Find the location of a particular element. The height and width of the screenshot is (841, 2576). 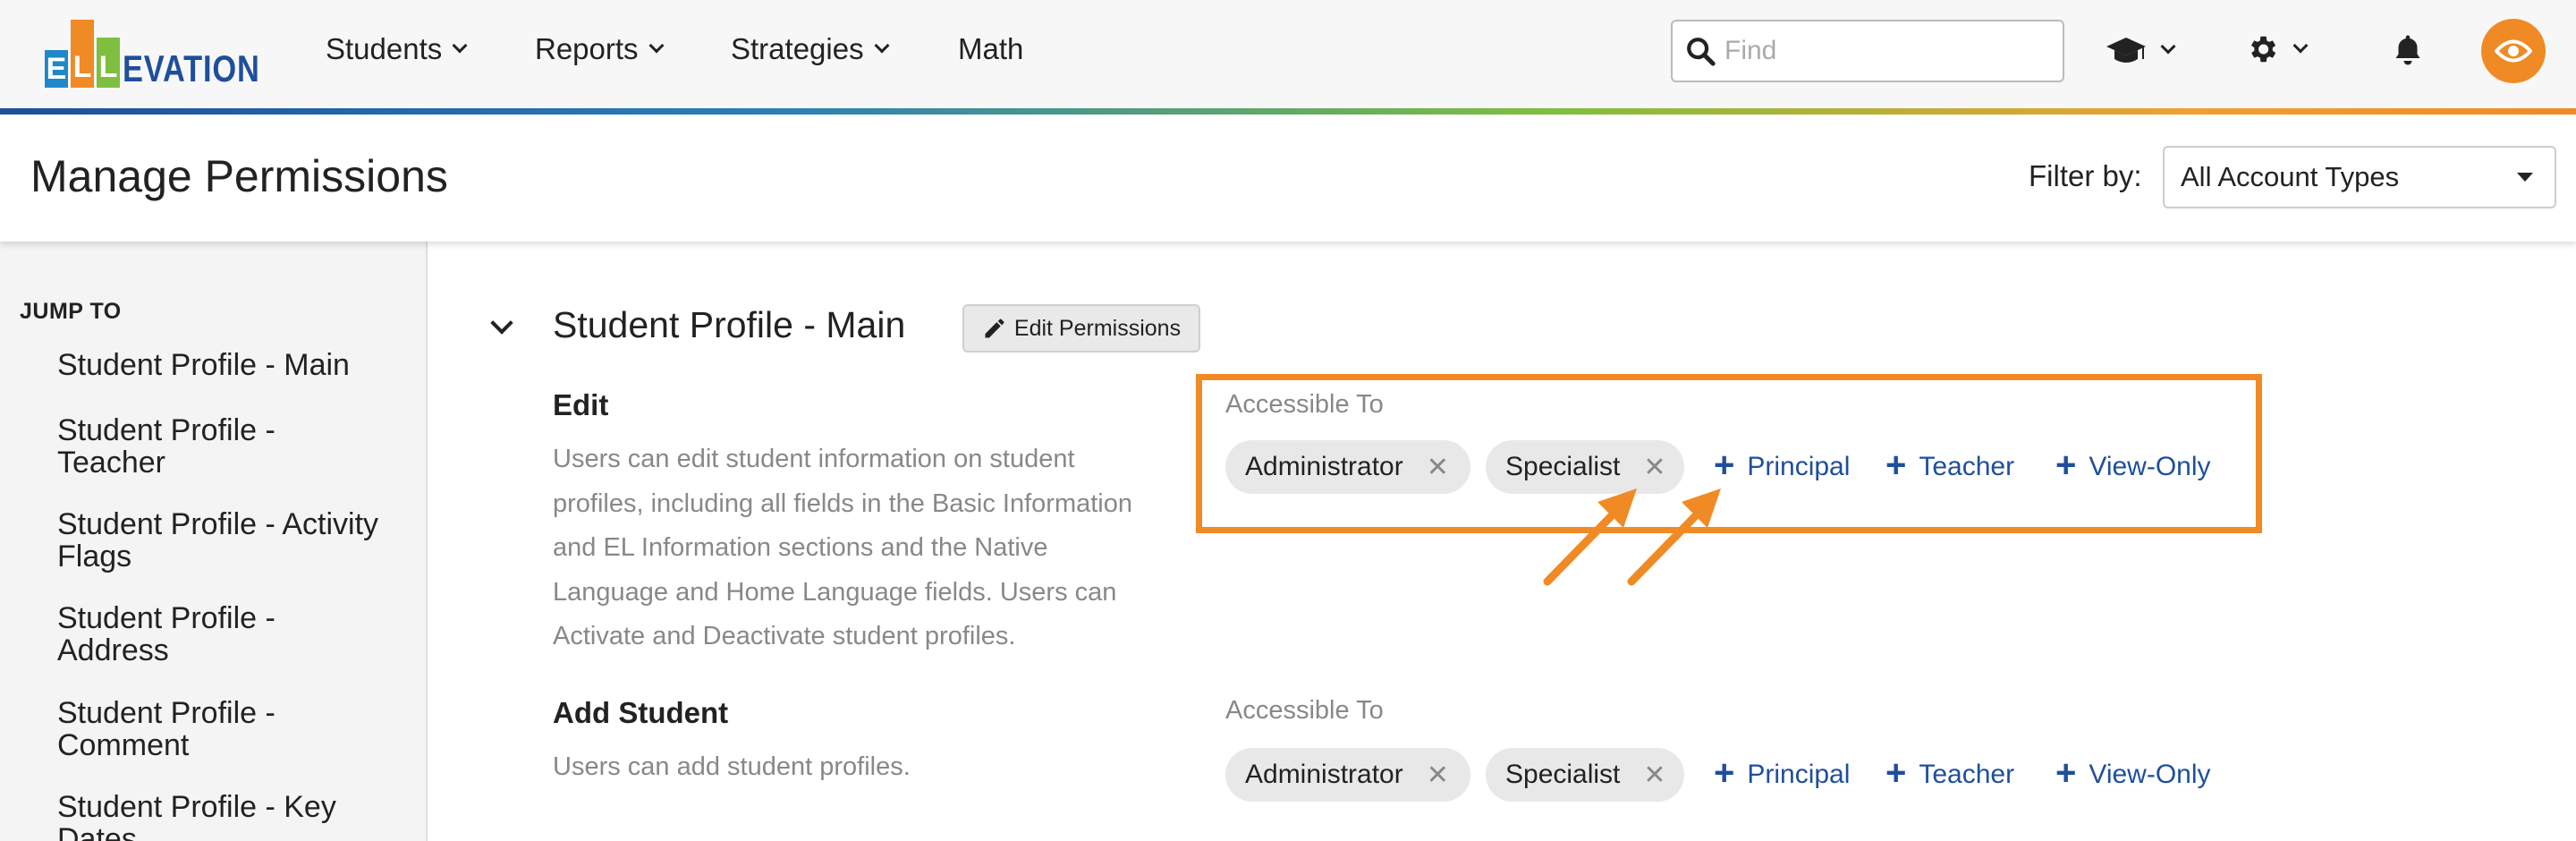

nav-reports: Reports is located at coordinates (600, 49).